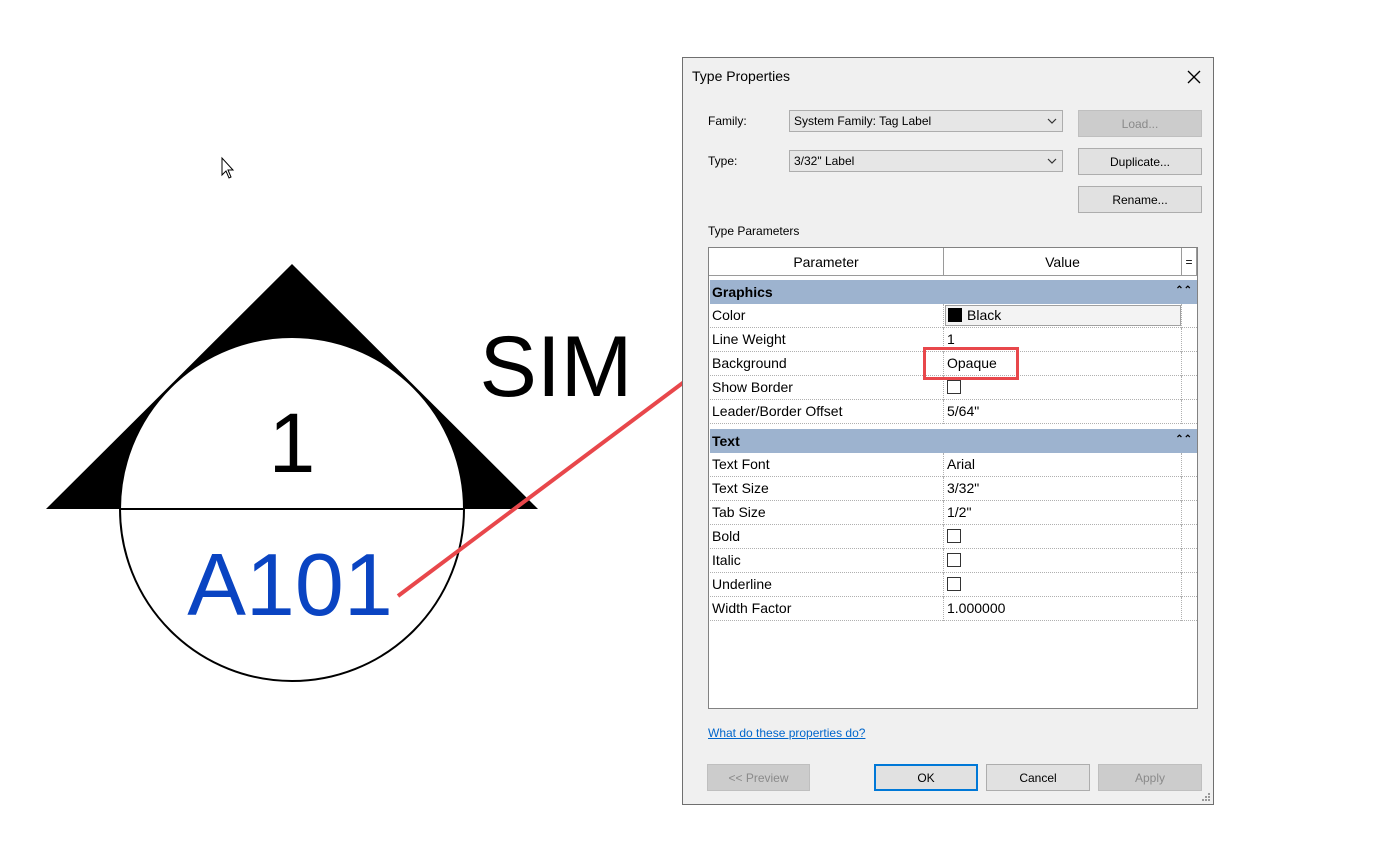  What do you see at coordinates (1150, 777) in the screenshot?
I see `apply-button: Apply` at bounding box center [1150, 777].